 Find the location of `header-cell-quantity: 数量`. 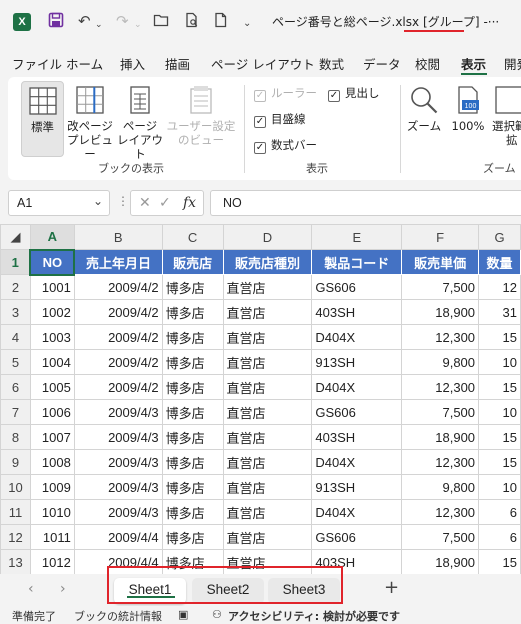

header-cell-quantity: 数量 is located at coordinates (499, 262).